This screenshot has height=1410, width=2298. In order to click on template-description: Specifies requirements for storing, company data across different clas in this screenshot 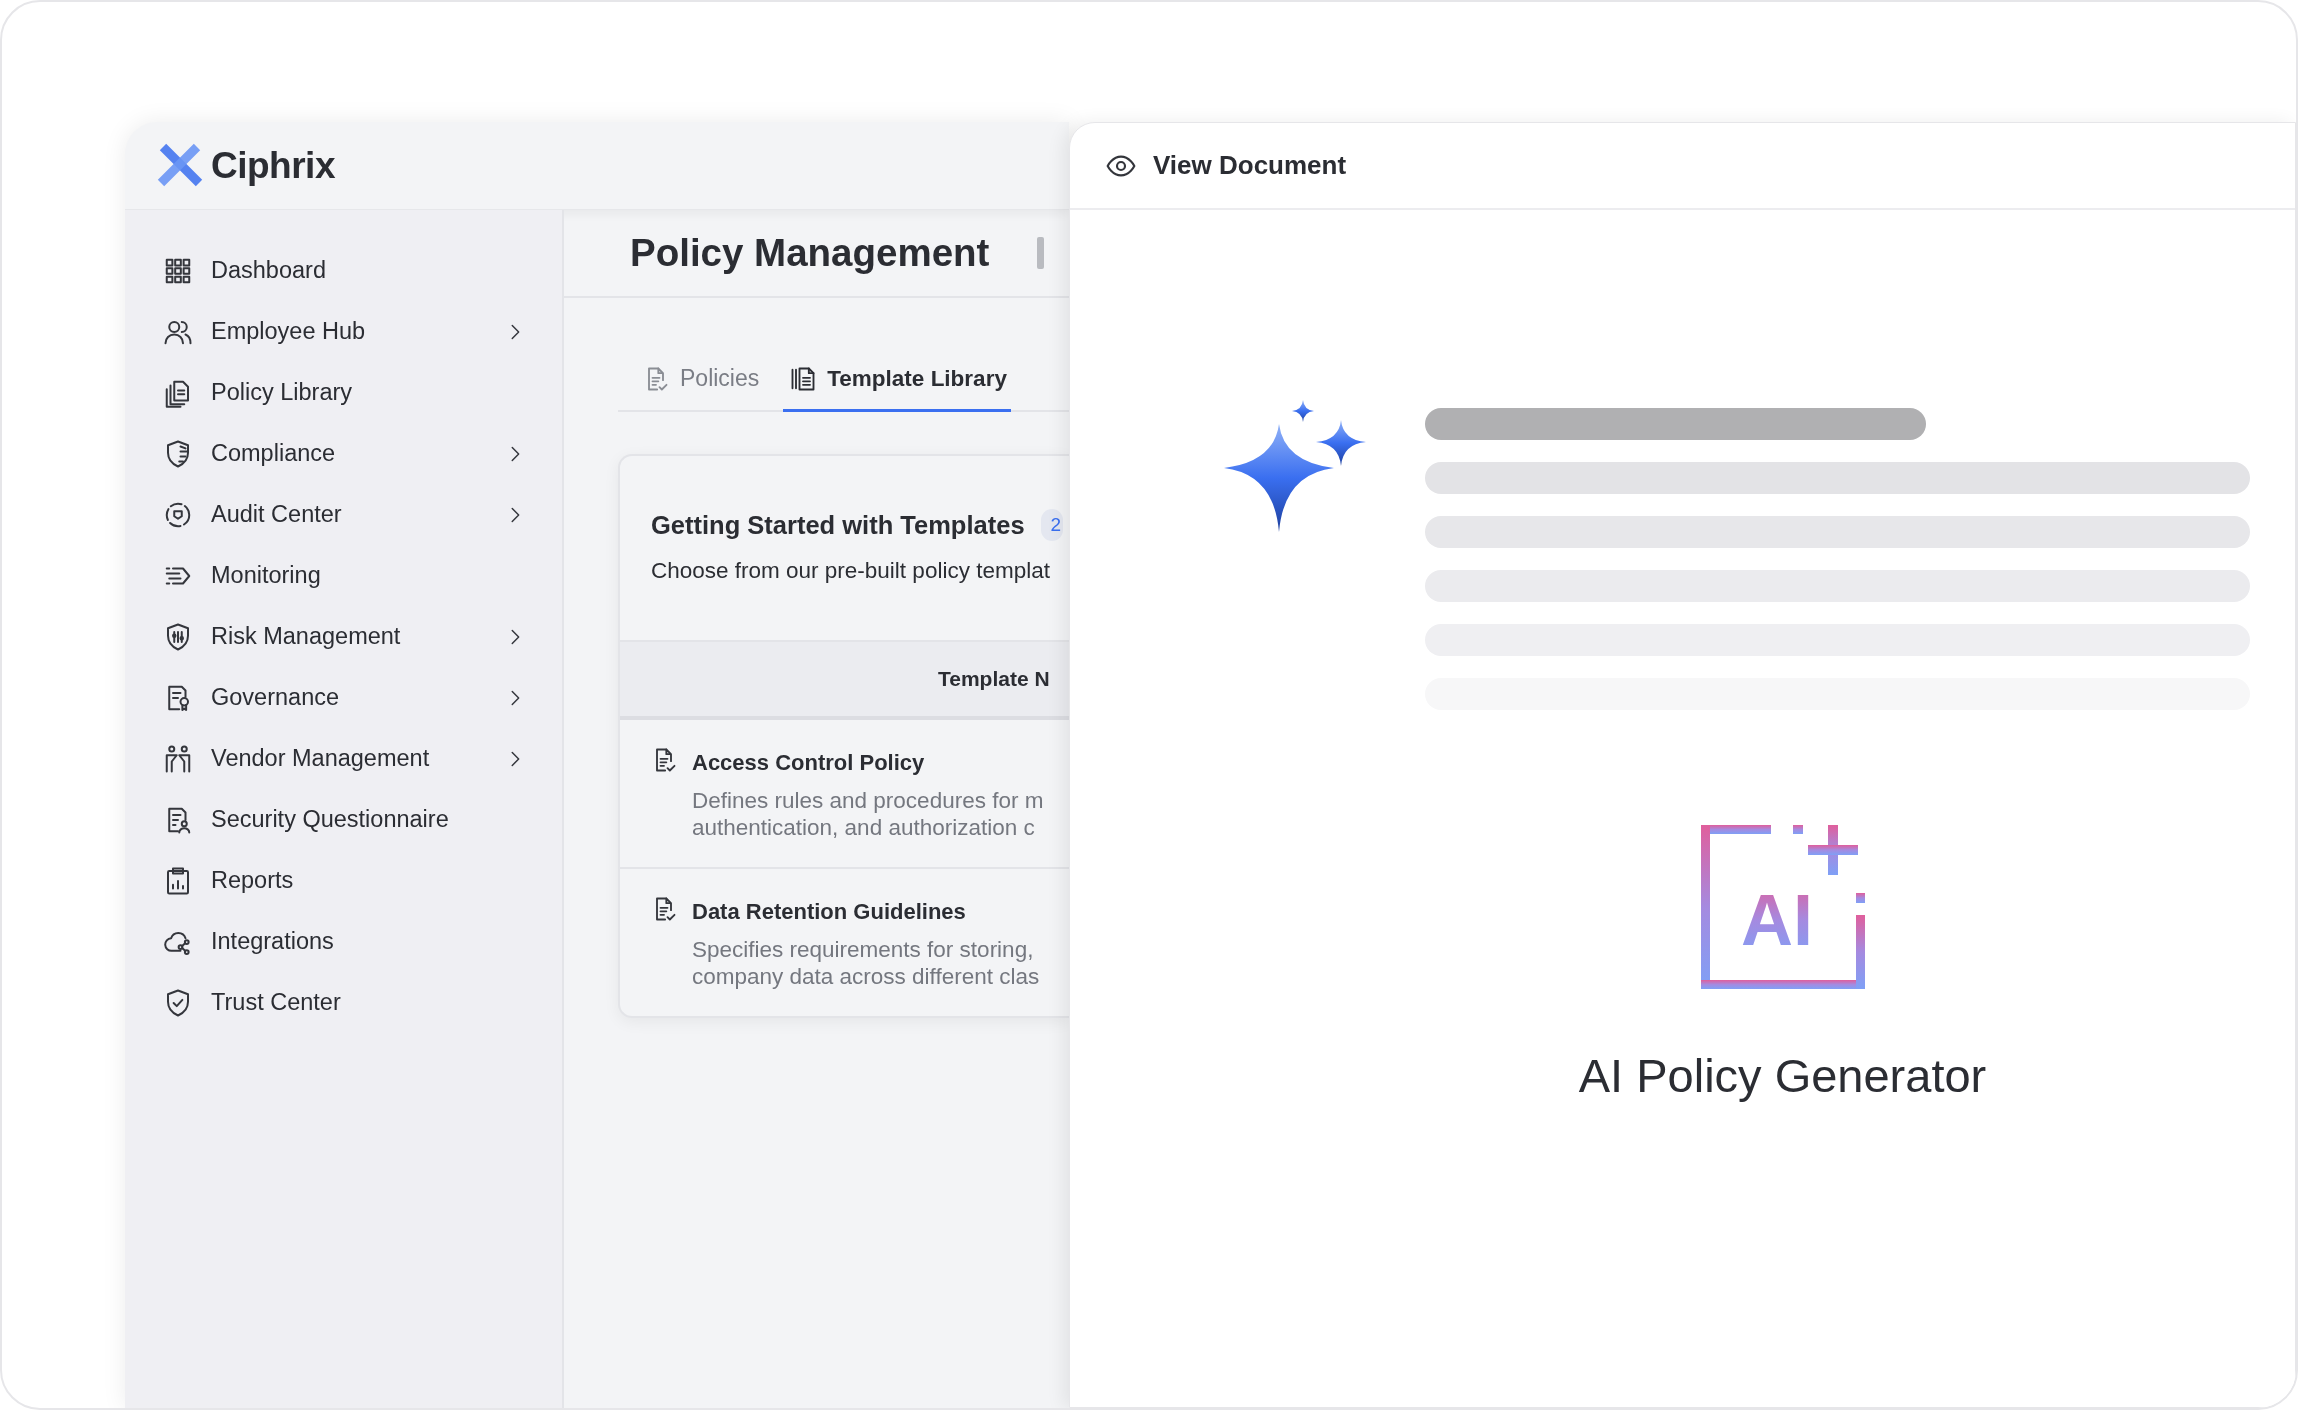, I will do `click(866, 963)`.